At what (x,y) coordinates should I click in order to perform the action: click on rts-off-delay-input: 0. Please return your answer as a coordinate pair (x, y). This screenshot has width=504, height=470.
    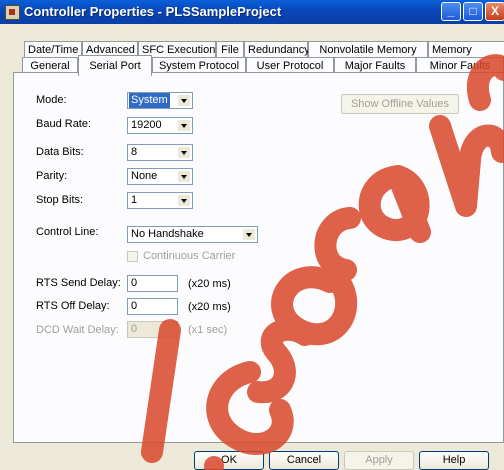
    Looking at the image, I should click on (152, 306).